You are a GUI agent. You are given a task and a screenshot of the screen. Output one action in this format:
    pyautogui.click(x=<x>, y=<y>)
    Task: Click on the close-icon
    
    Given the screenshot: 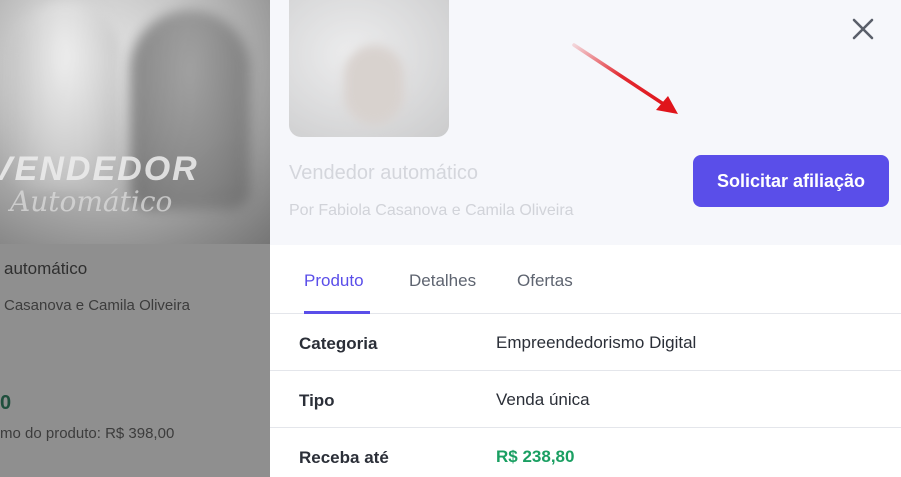 What is the action you would take?
    pyautogui.click(x=863, y=29)
    